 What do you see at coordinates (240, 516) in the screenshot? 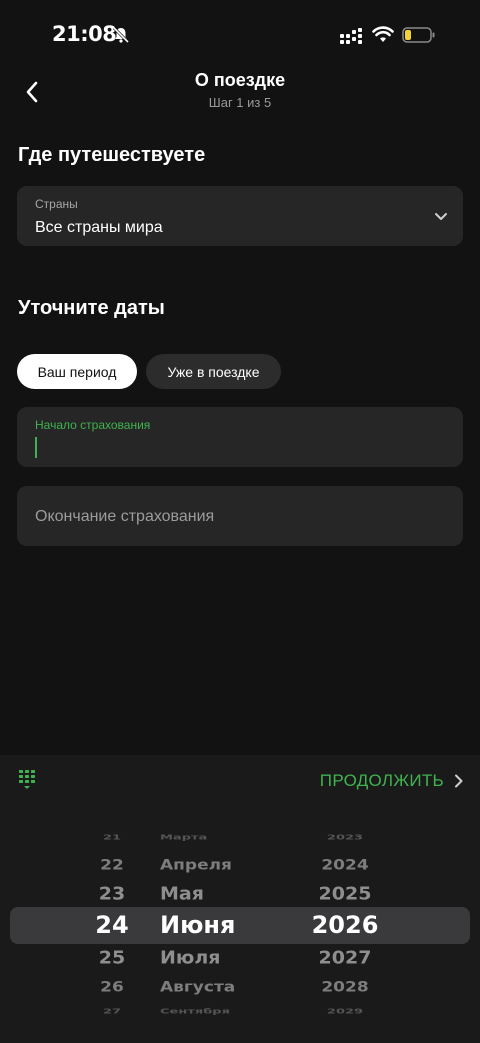
I see `end-date-field: Окончание страхования` at bounding box center [240, 516].